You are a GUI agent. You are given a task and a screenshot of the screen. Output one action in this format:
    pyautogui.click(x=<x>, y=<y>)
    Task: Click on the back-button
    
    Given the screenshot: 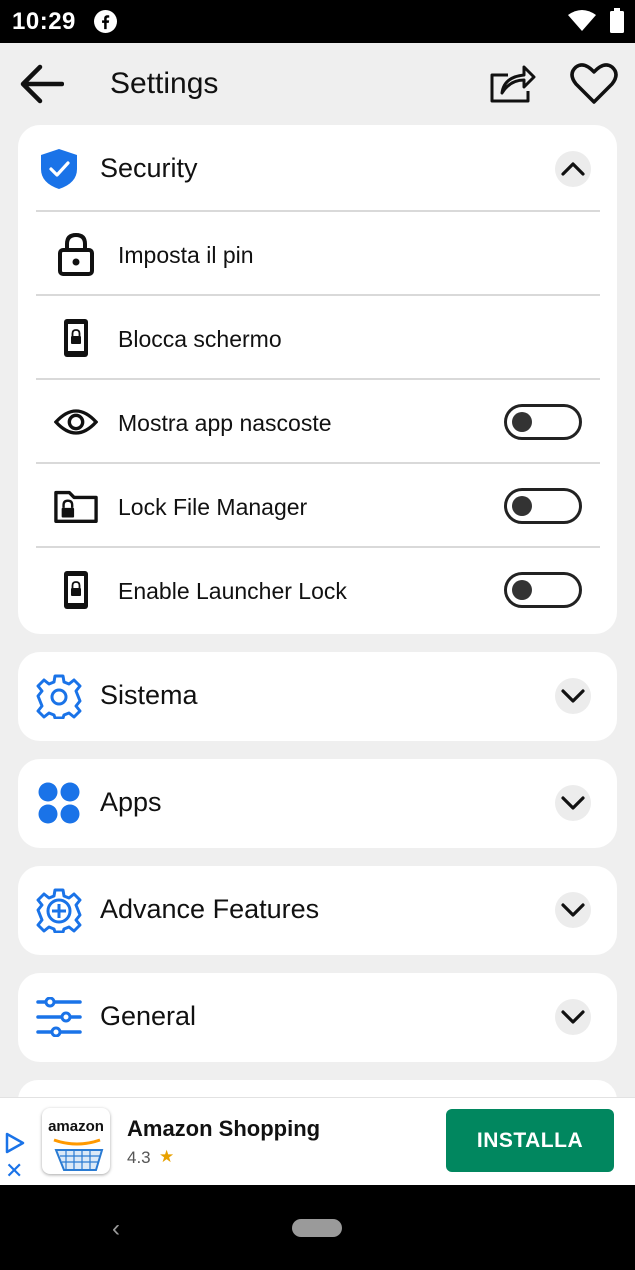 What is the action you would take?
    pyautogui.click(x=41, y=84)
    